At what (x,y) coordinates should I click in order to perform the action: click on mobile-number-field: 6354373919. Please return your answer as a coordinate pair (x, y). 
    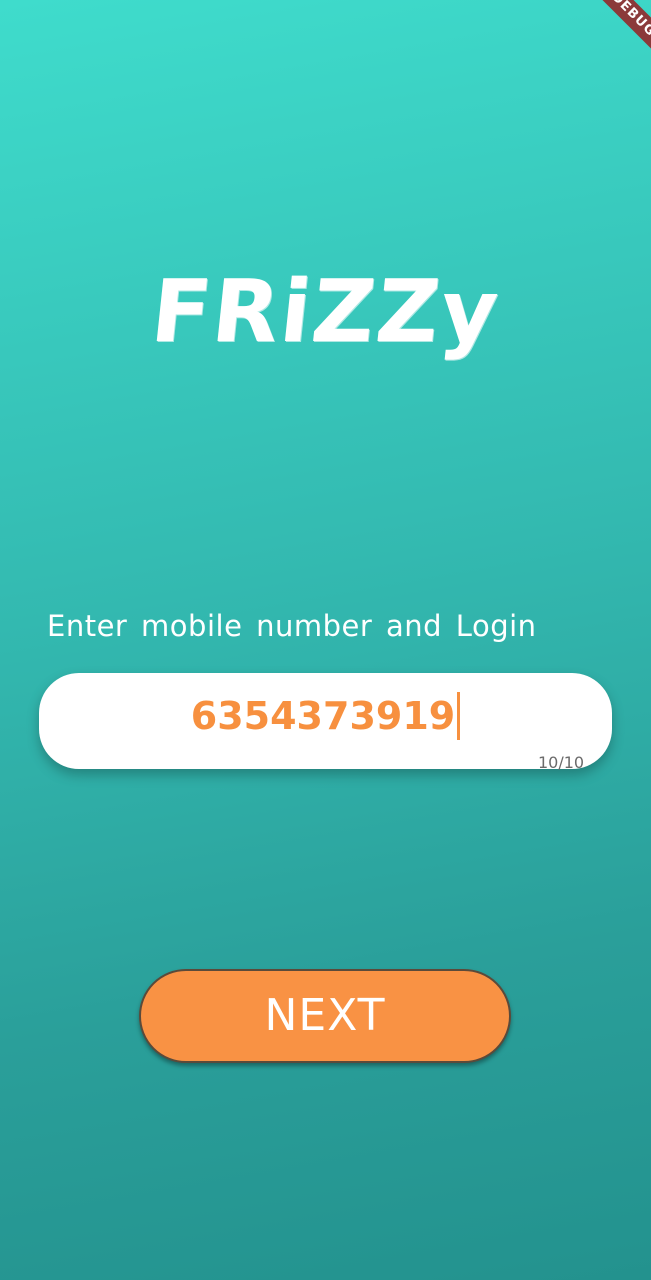
    Looking at the image, I should click on (325, 721).